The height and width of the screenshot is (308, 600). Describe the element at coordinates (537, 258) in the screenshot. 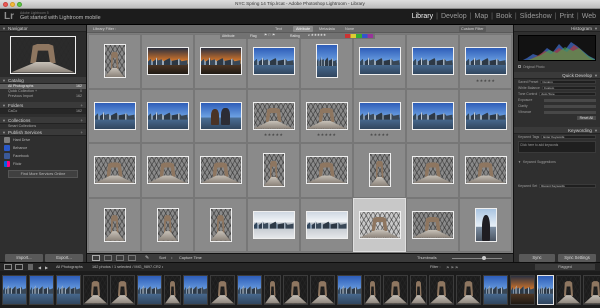

I see `sync-button: Sync` at that location.